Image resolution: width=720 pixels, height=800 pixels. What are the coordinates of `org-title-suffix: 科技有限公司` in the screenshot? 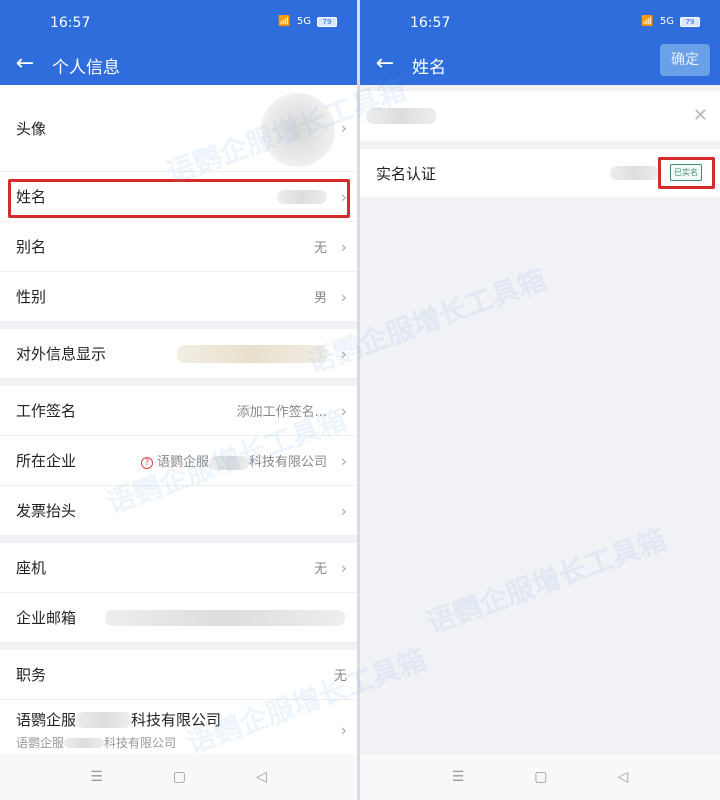 It's located at (176, 719).